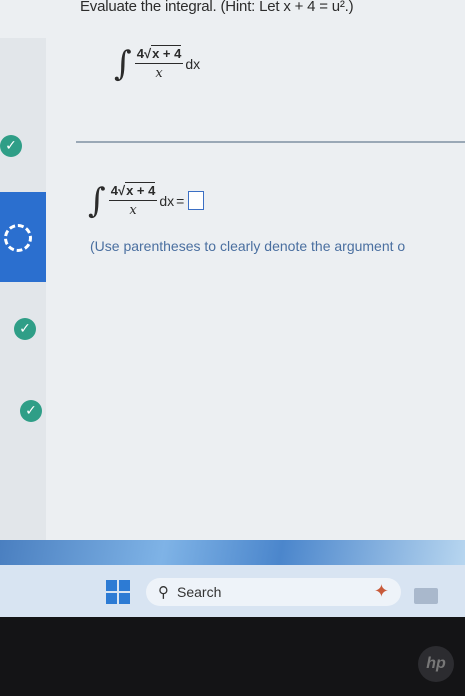  Describe the element at coordinates (232, 656) in the screenshot. I see `laptop-bezel` at that location.